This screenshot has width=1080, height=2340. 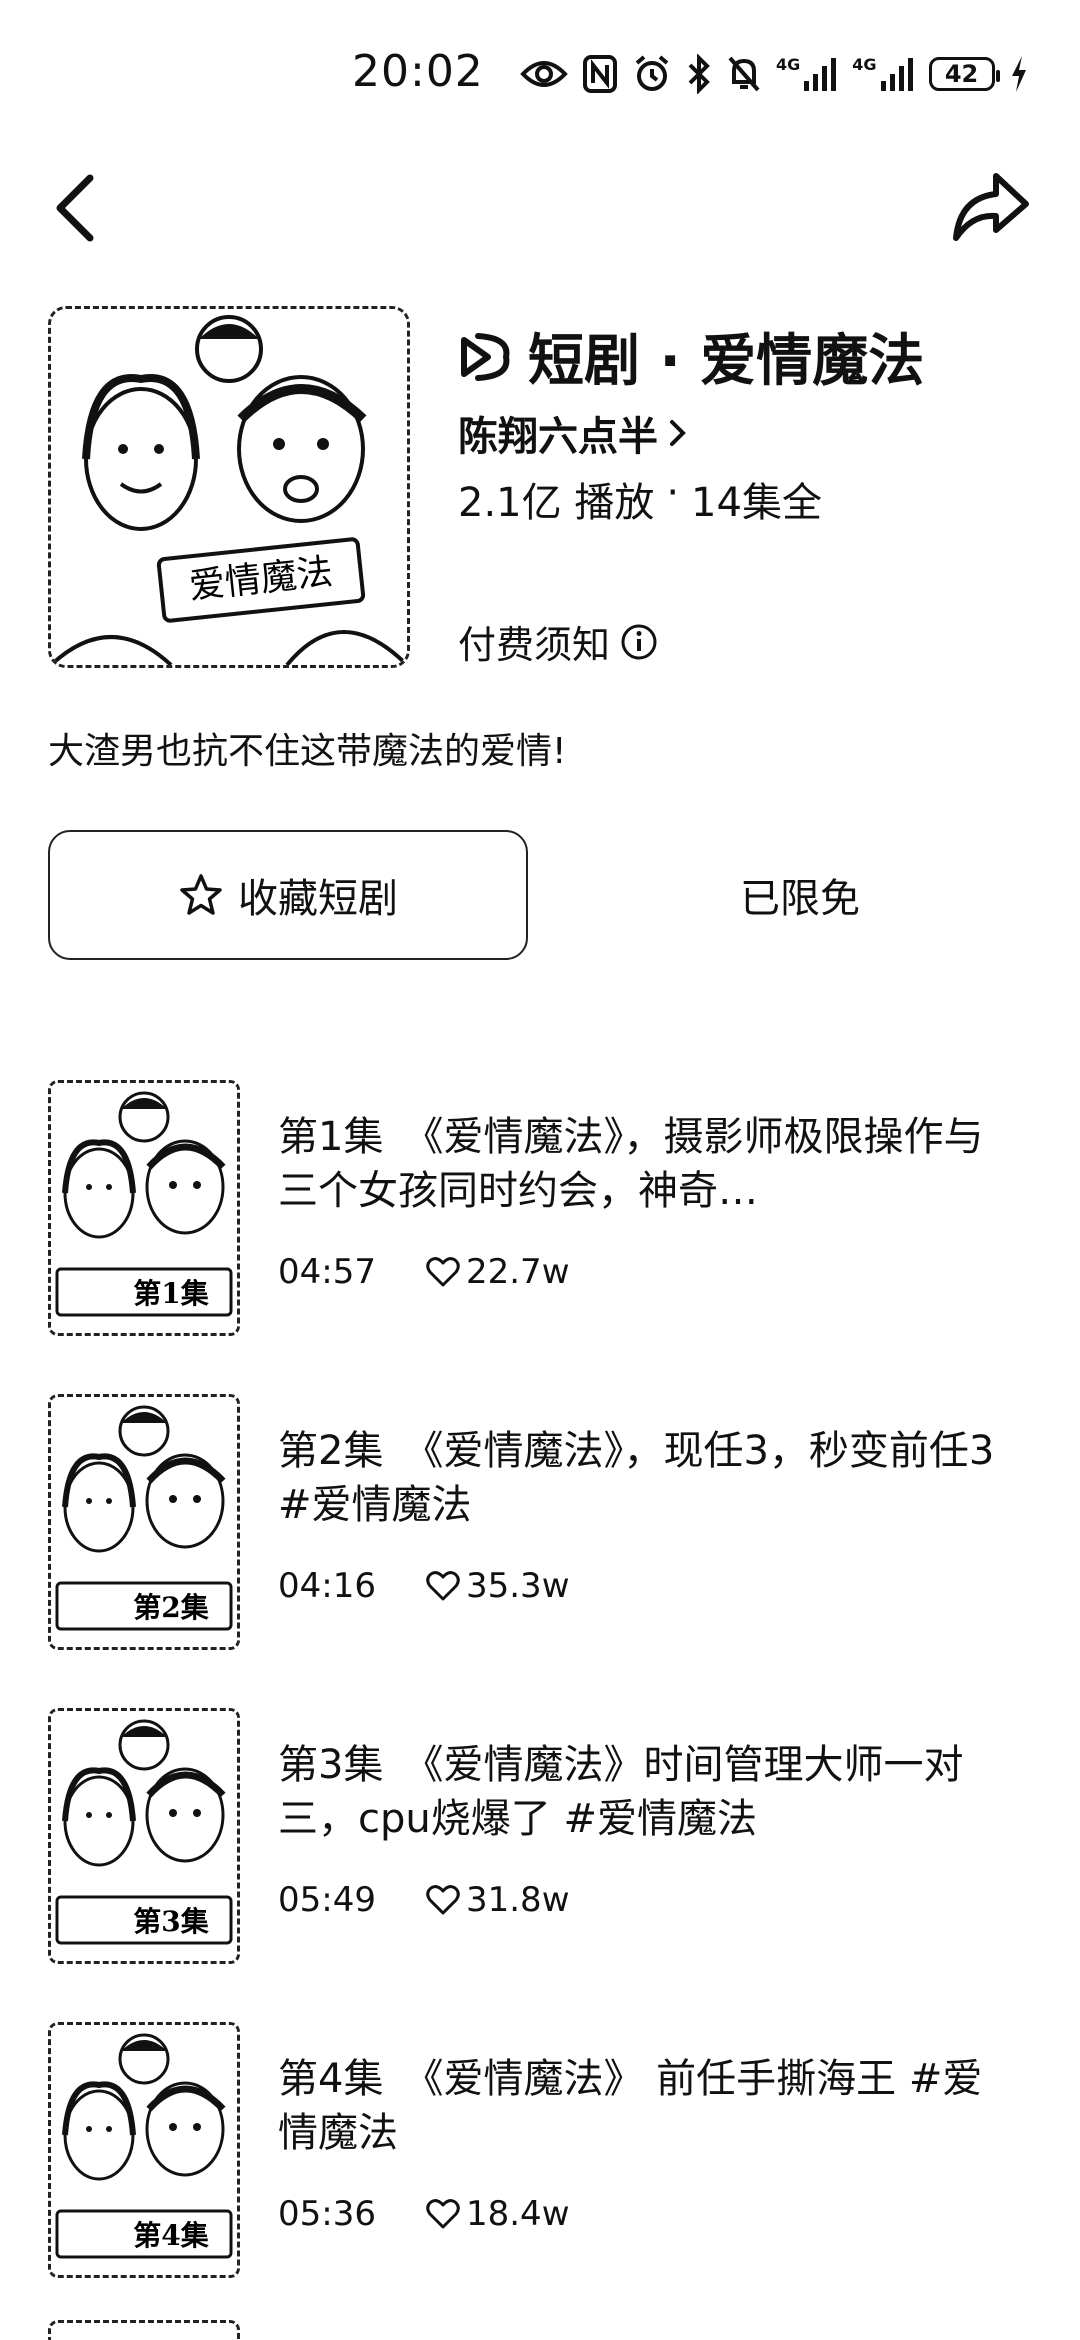 I want to click on signal-sim1: 4G, so click(x=807, y=74).